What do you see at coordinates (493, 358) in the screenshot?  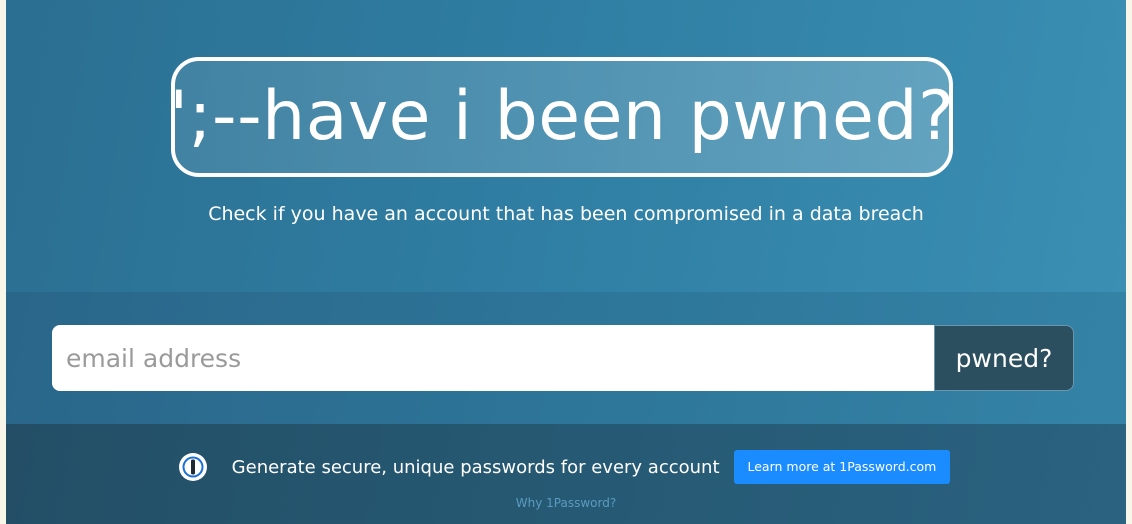 I see `email-input` at bounding box center [493, 358].